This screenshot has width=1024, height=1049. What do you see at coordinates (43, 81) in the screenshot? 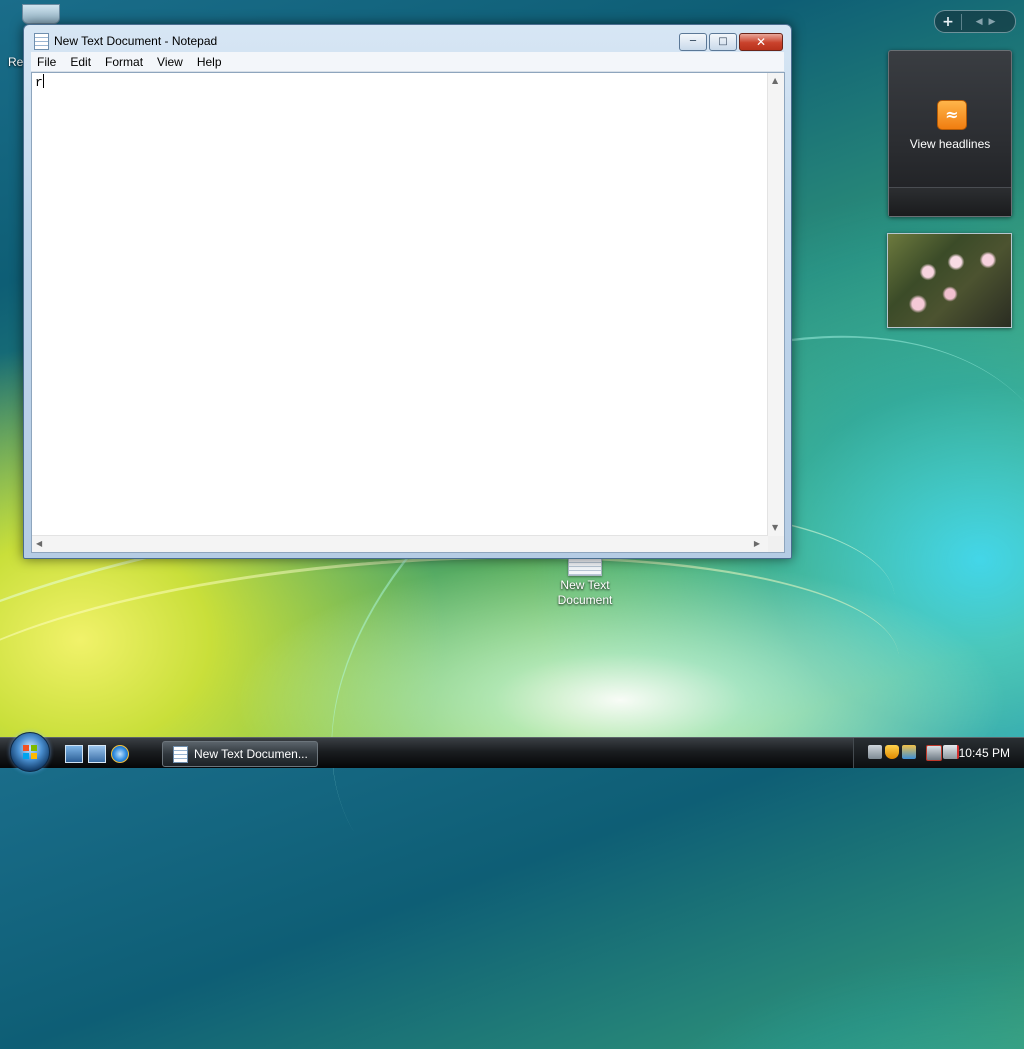
I see `text-caret` at bounding box center [43, 81].